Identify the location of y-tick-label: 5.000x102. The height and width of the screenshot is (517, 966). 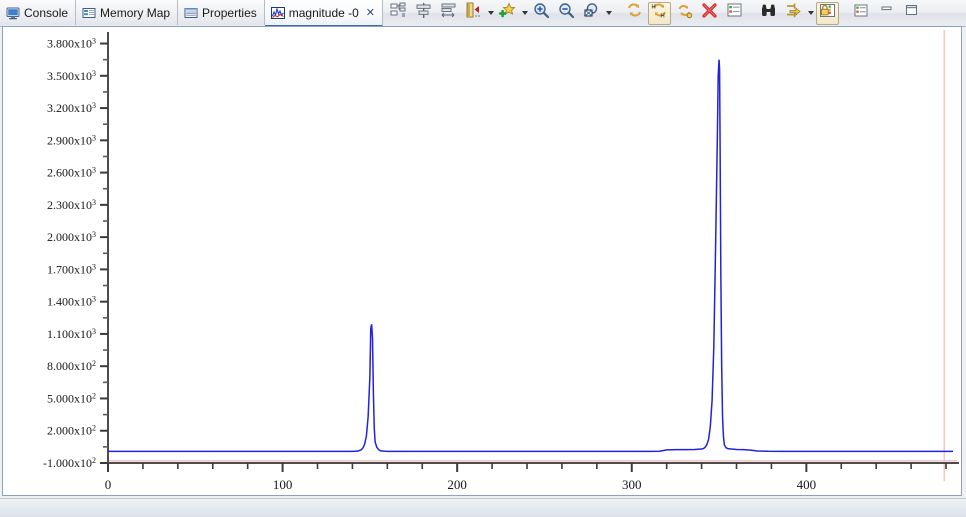
(71, 398).